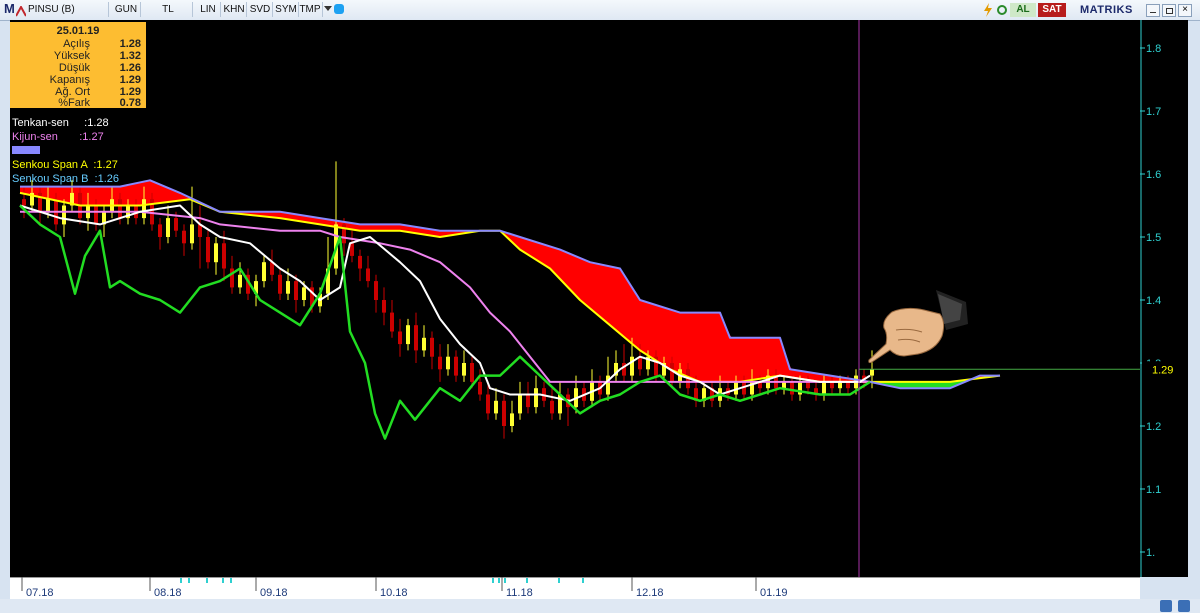  Describe the element at coordinates (339, 9) in the screenshot. I see `twitter-icon` at that location.